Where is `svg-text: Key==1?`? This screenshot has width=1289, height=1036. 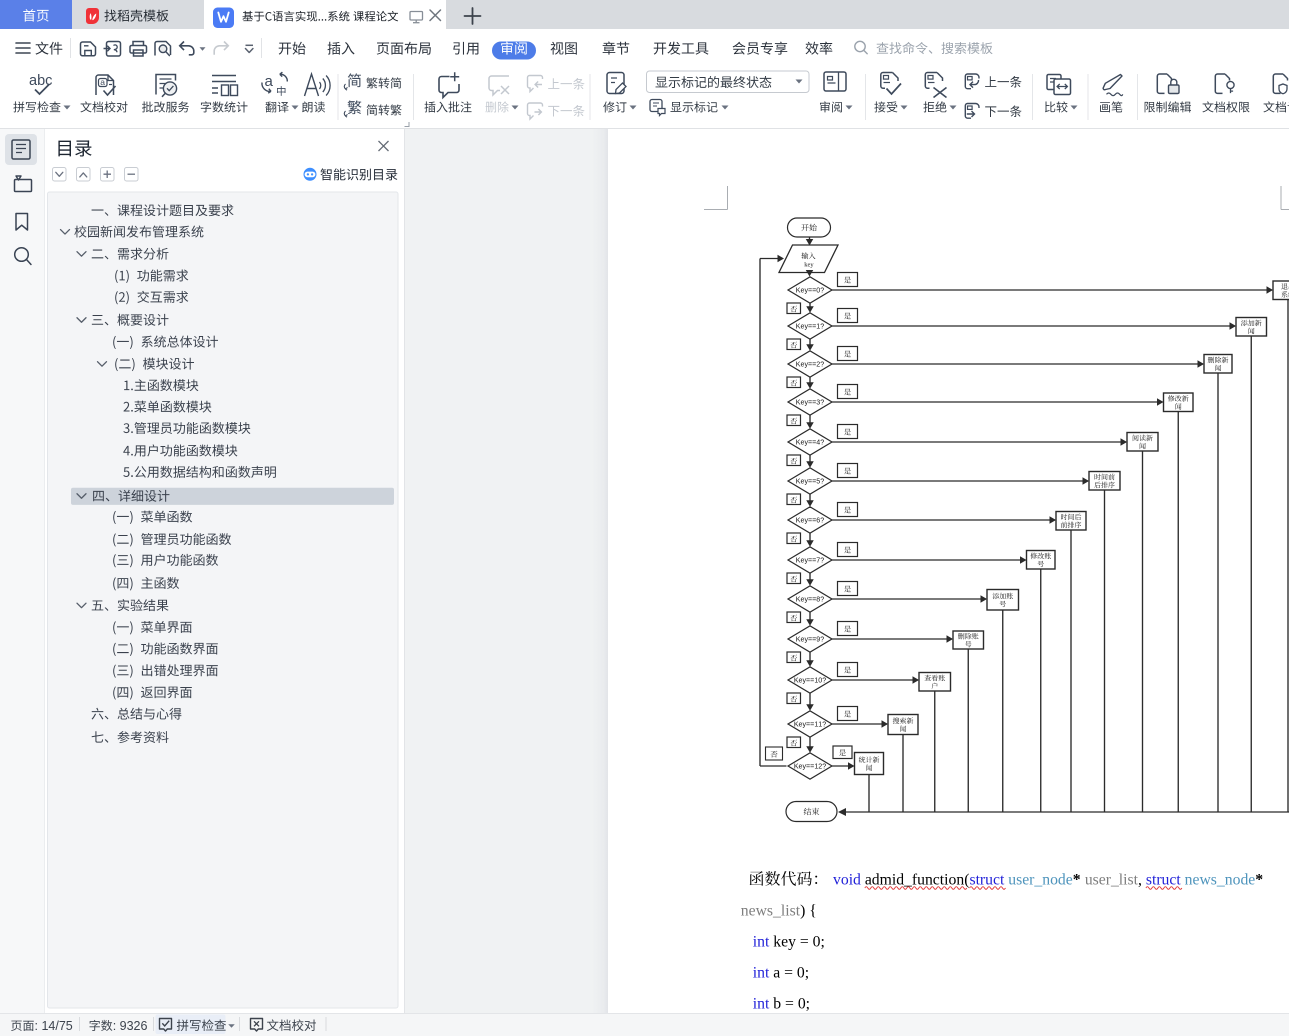 svg-text: Key==1? is located at coordinates (810, 326).